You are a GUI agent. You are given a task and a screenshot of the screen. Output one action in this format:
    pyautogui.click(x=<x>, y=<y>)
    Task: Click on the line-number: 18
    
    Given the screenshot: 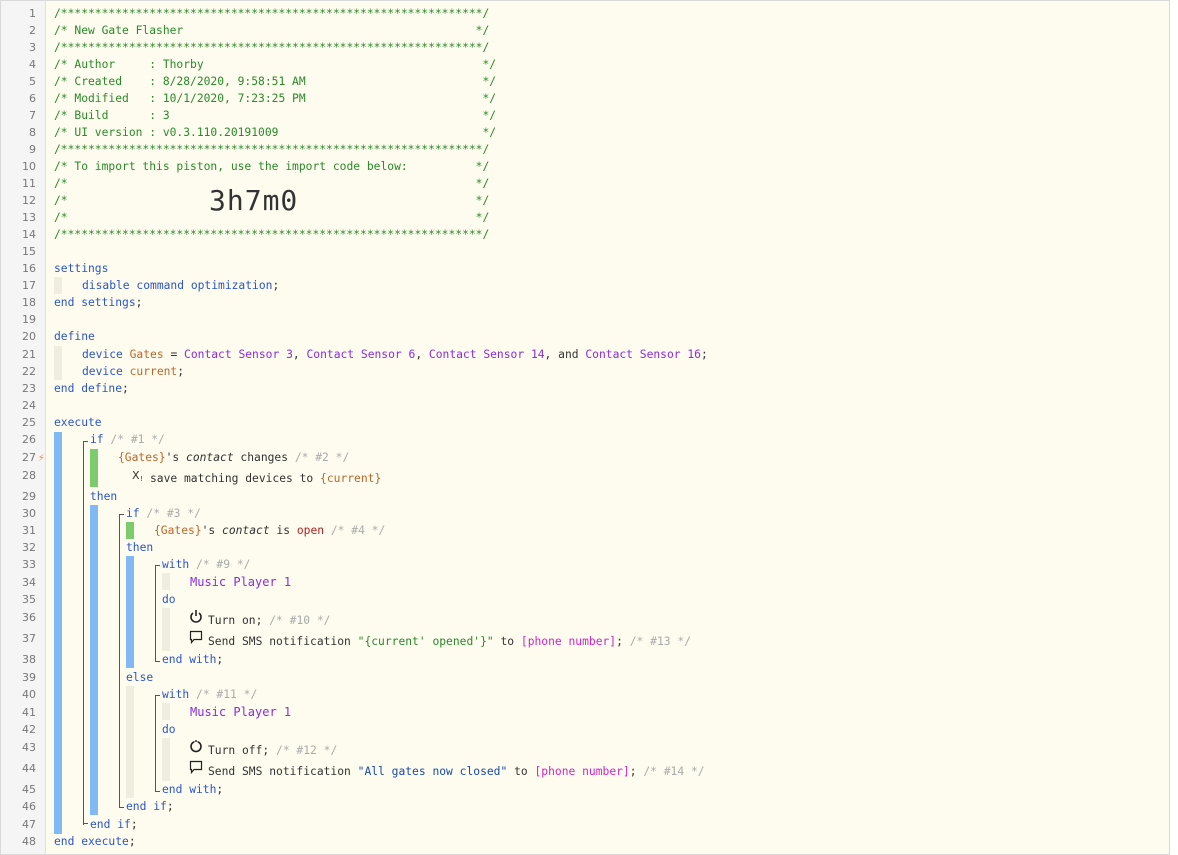 What is the action you would take?
    pyautogui.click(x=29, y=302)
    